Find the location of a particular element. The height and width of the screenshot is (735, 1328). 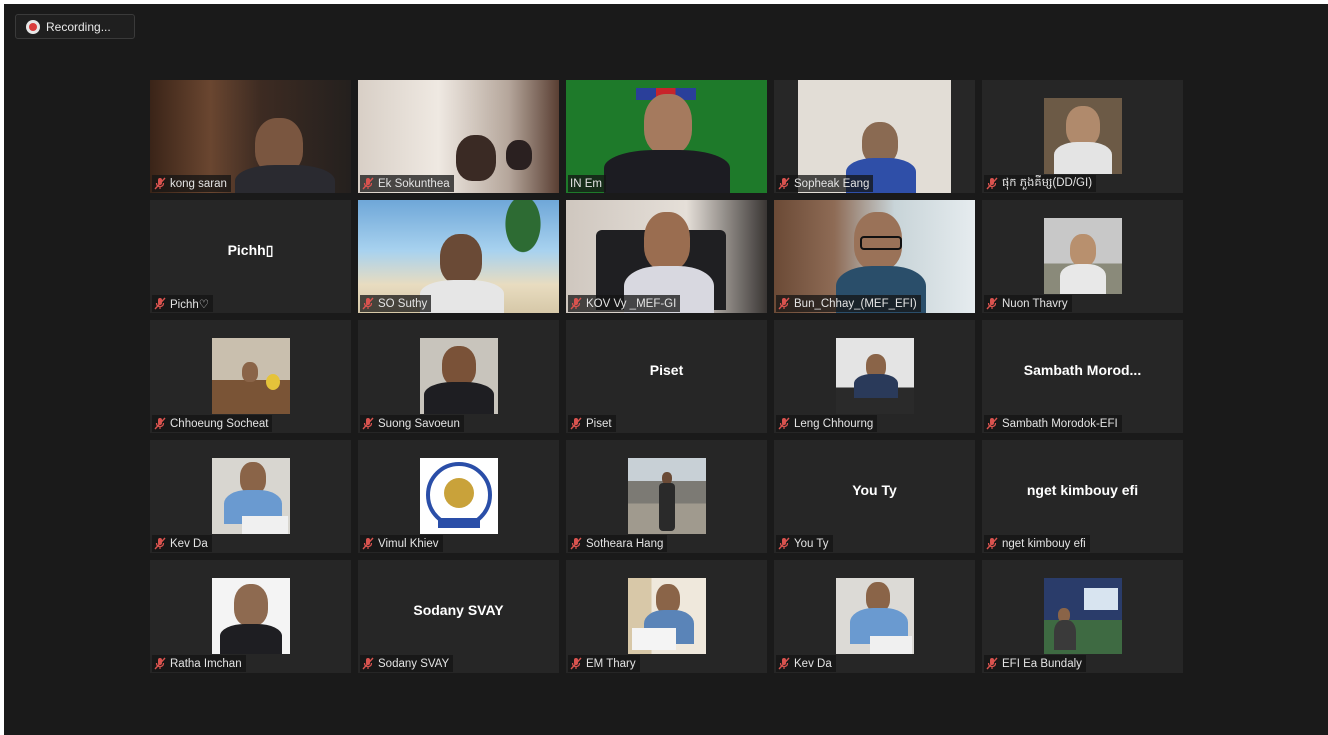

participant-tile: SO Suthy is located at coordinates (458, 256).